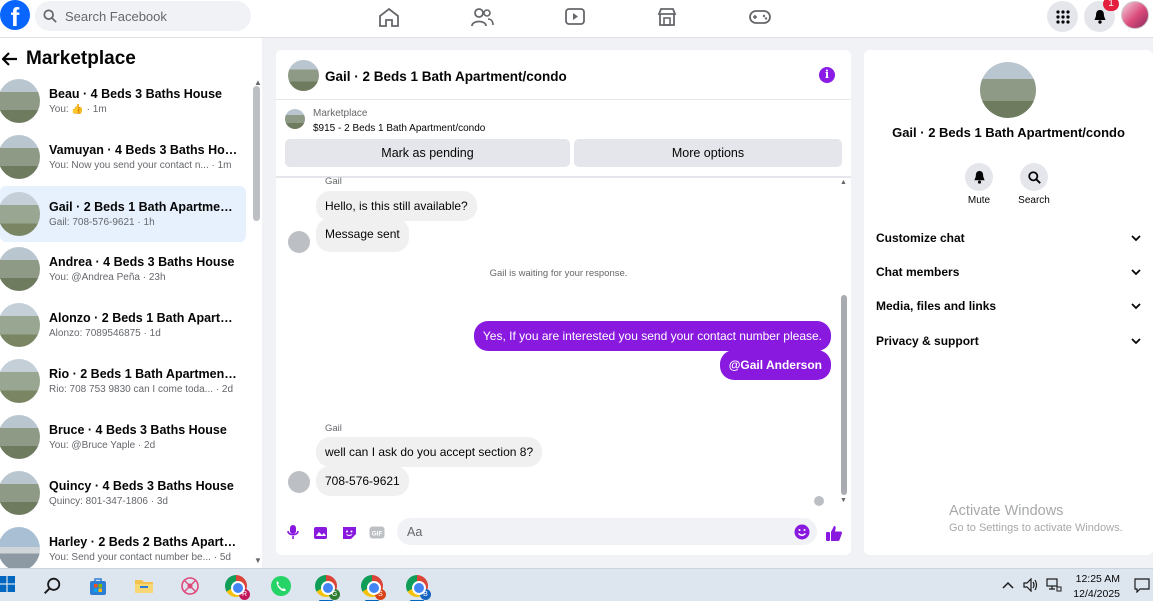  Describe the element at coordinates (116, 16) in the screenshot. I see `search-placeholder: Search Facebook` at that location.